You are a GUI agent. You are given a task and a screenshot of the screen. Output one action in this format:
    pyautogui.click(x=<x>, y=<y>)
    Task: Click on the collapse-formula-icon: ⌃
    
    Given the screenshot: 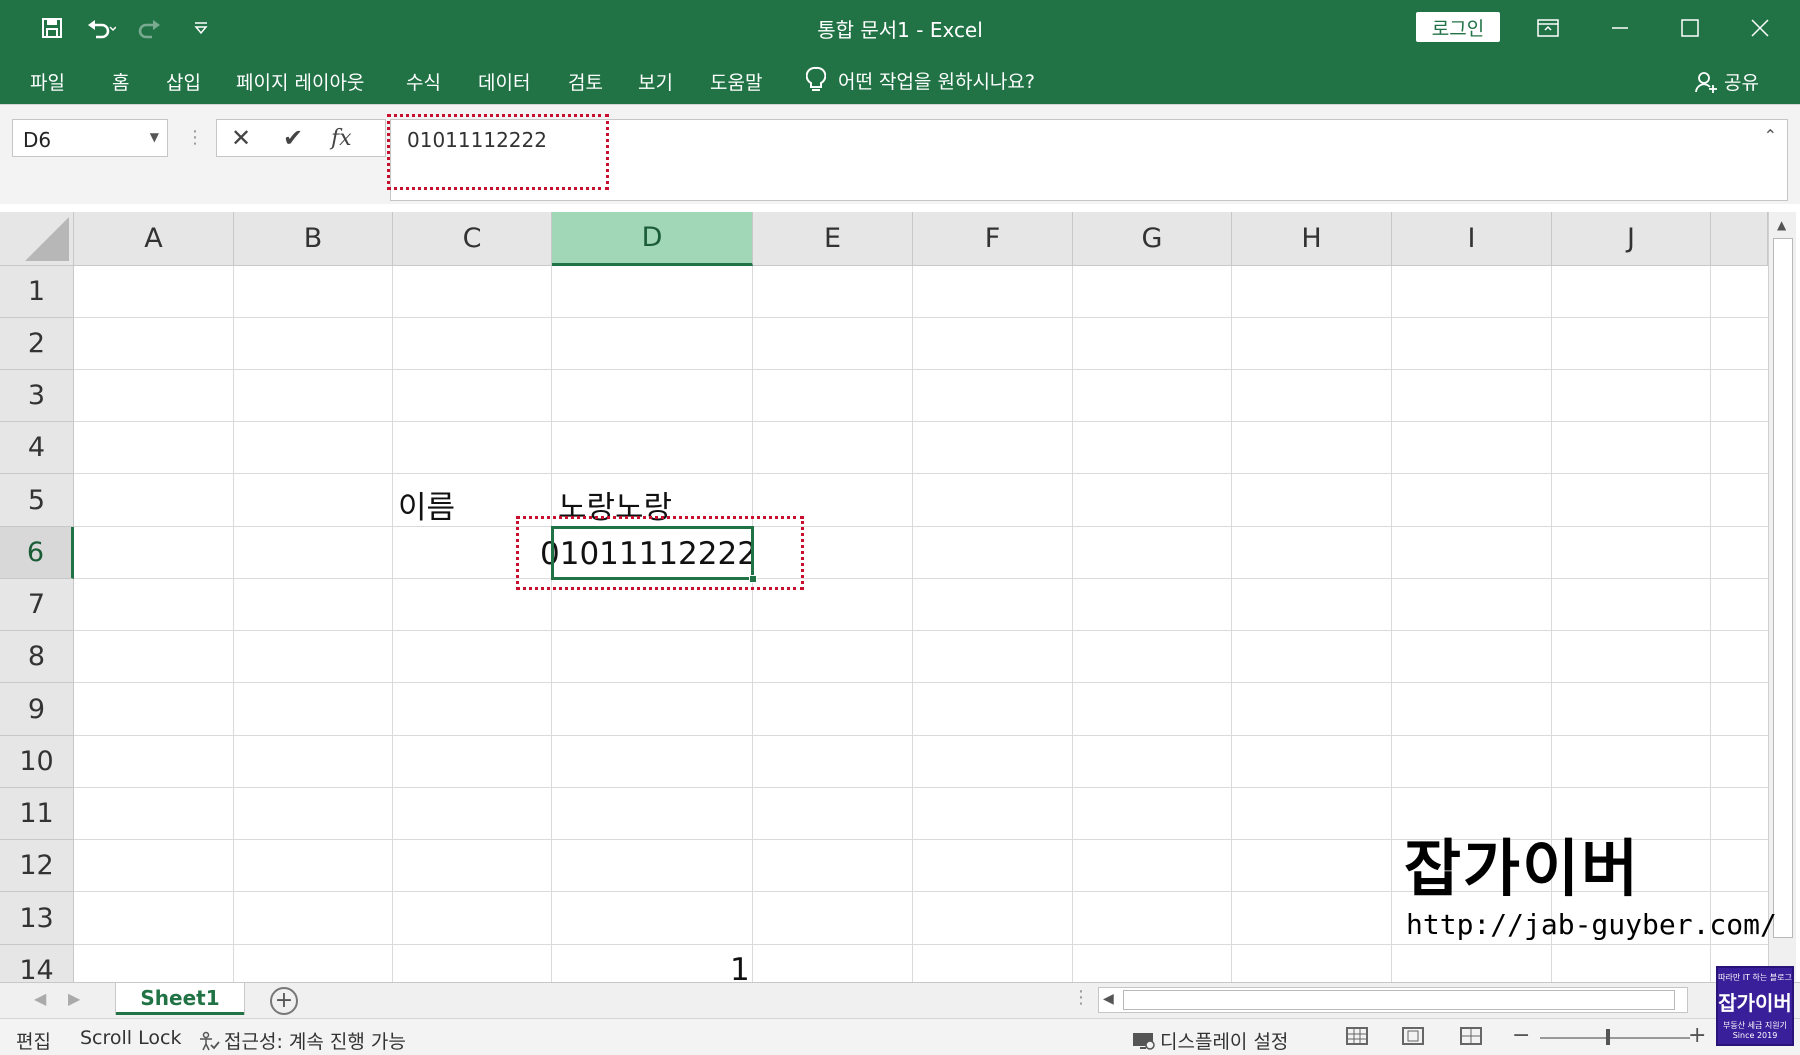 What is the action you would take?
    pyautogui.click(x=1770, y=135)
    